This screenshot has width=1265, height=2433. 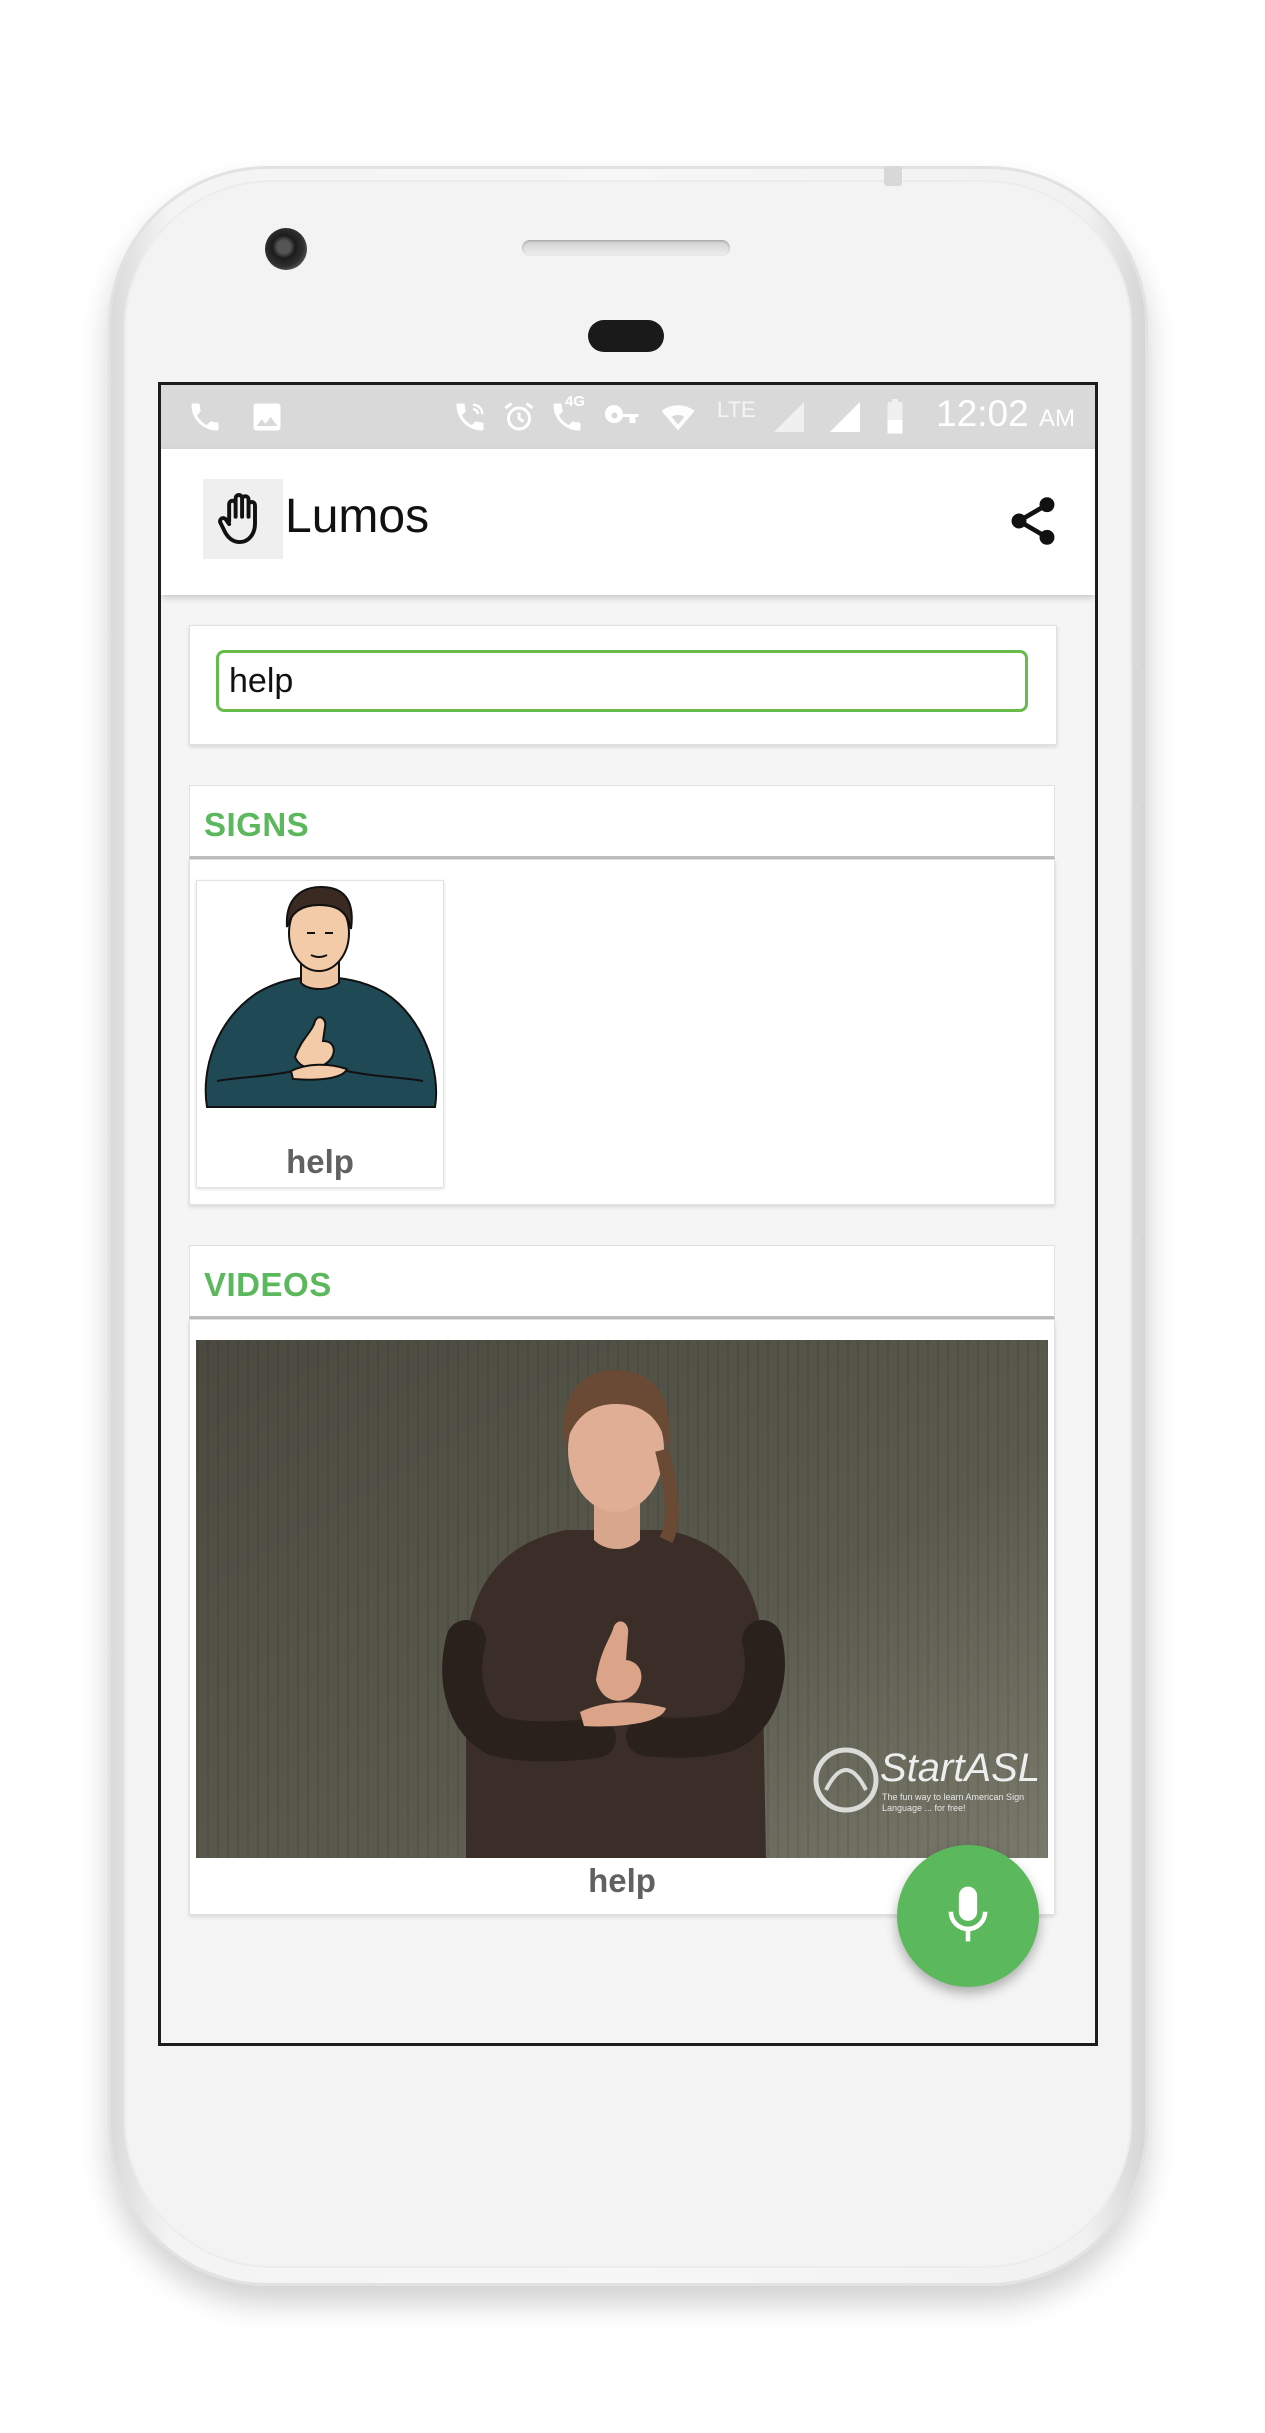 What do you see at coordinates (736, 409) in the screenshot?
I see `network-label: LTE` at bounding box center [736, 409].